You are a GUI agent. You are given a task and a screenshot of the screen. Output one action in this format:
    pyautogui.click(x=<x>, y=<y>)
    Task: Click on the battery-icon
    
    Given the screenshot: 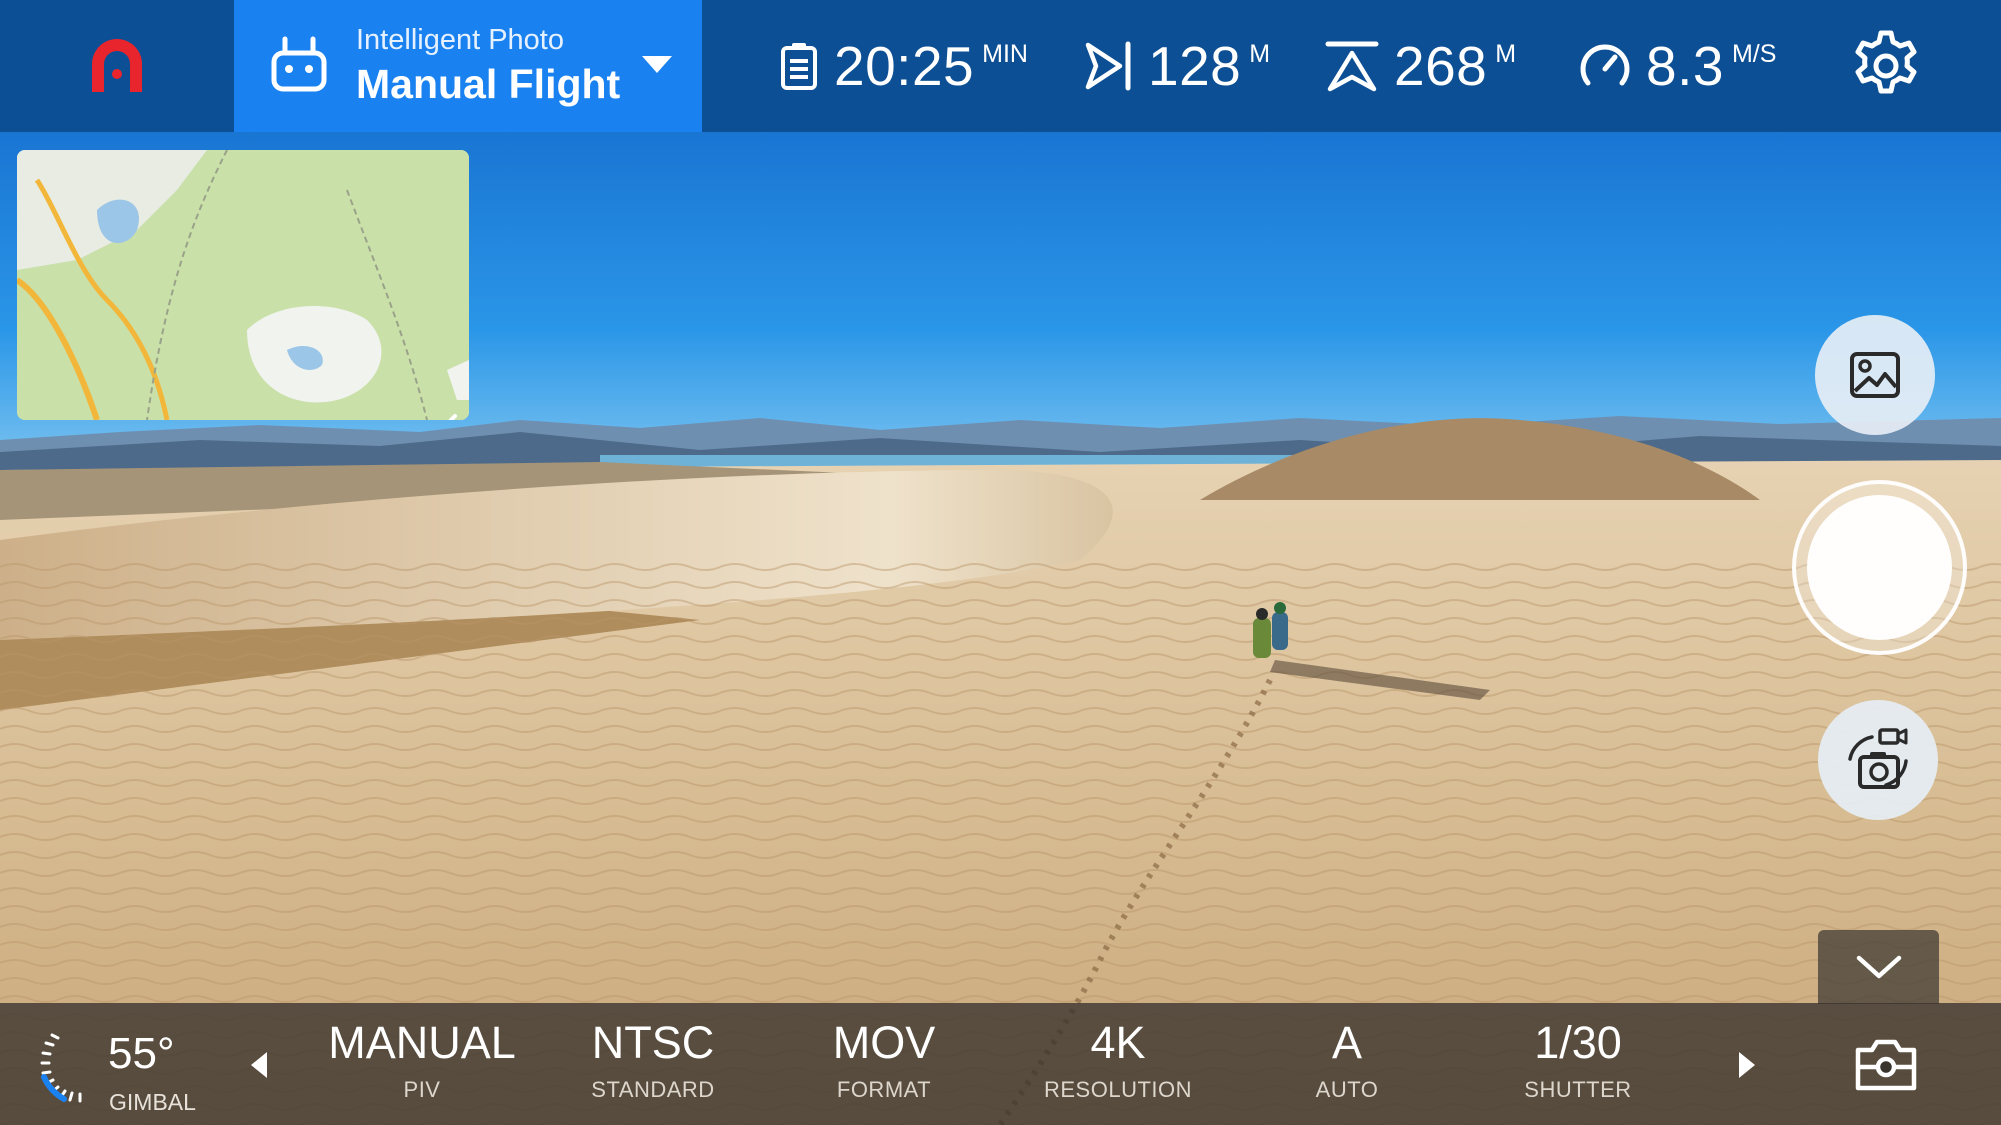 What is the action you would take?
    pyautogui.click(x=799, y=66)
    